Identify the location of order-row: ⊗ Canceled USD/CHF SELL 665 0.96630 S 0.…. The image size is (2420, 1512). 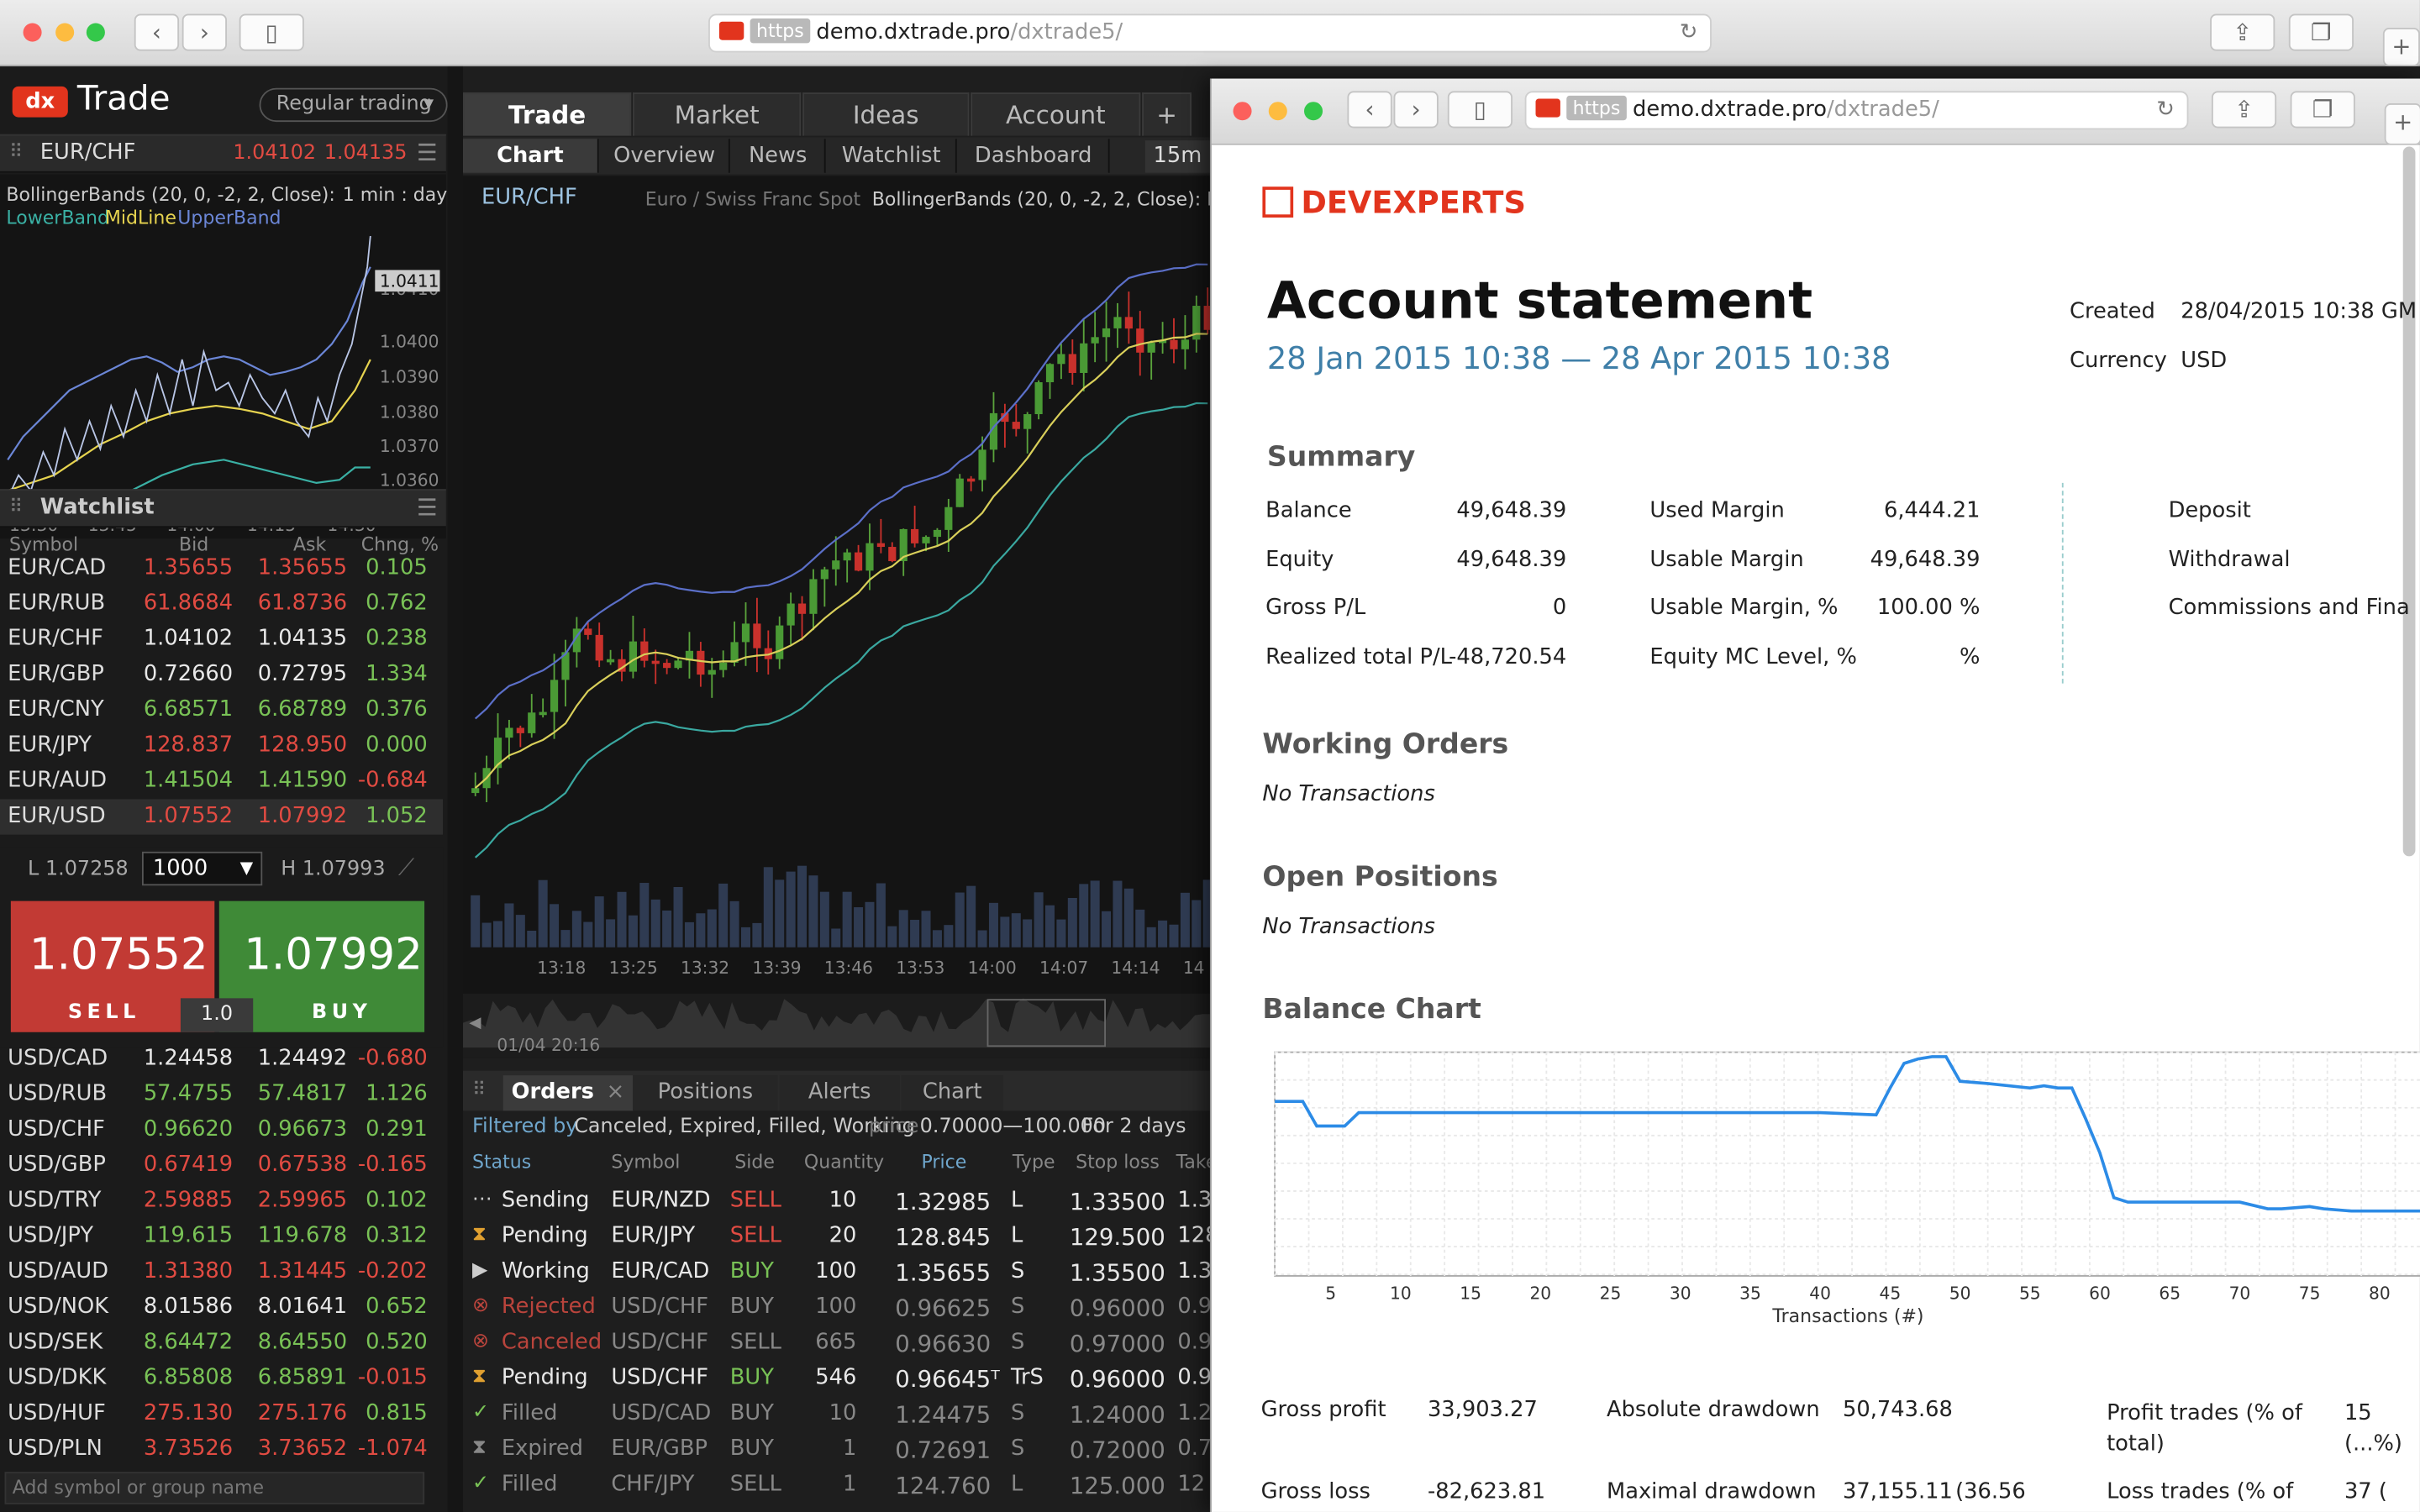
(838, 1344).